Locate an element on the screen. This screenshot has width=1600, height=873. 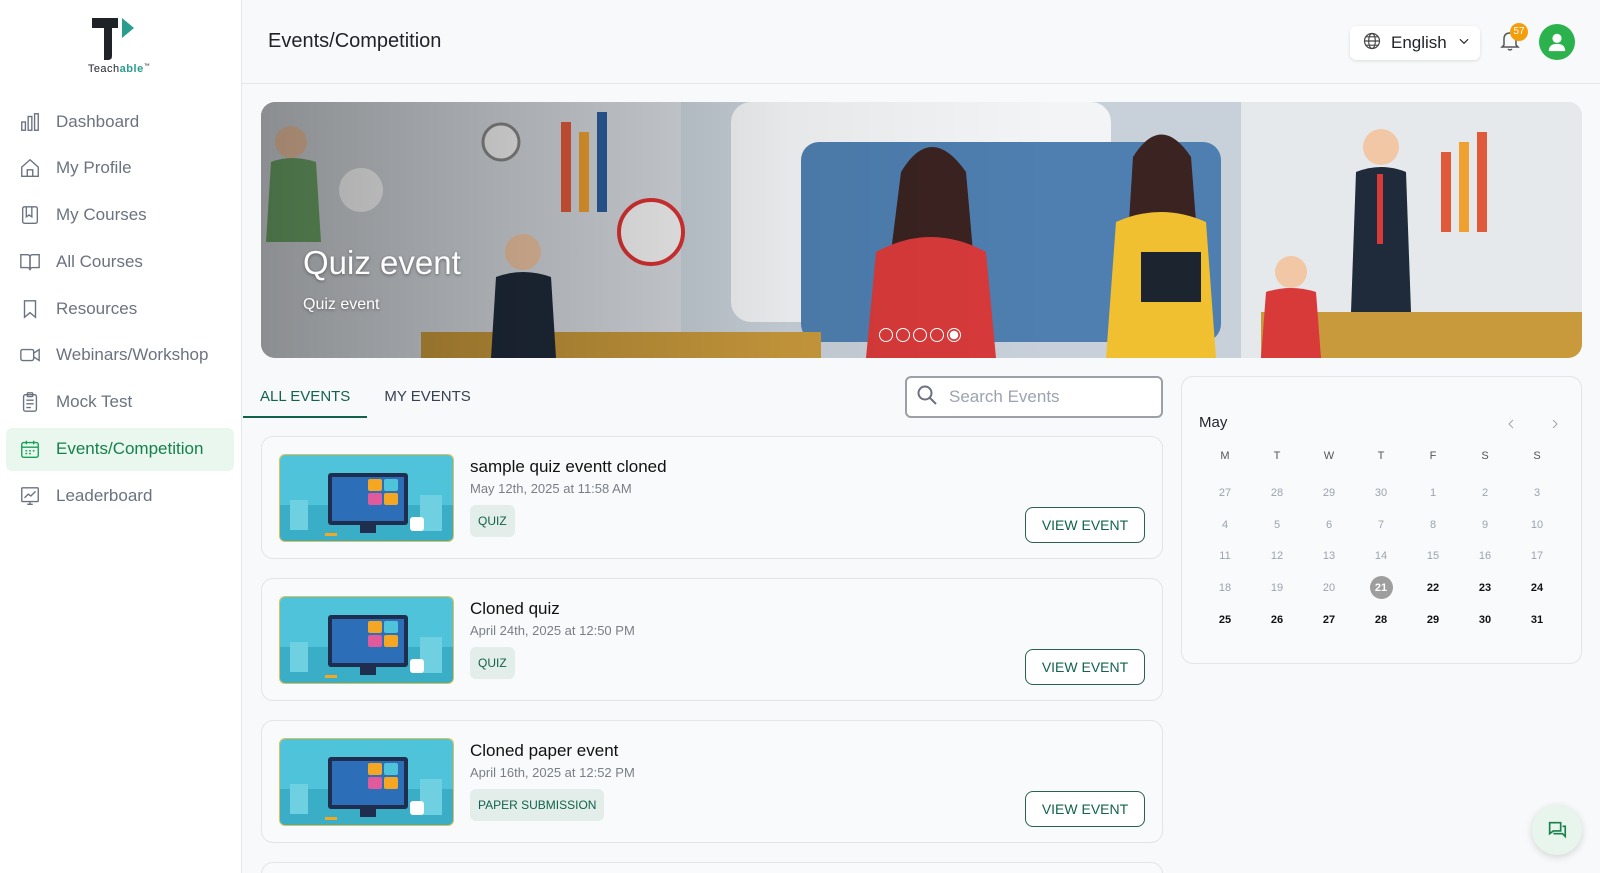
event-title: sample quiz eventt cloned is located at coordinates (568, 466).